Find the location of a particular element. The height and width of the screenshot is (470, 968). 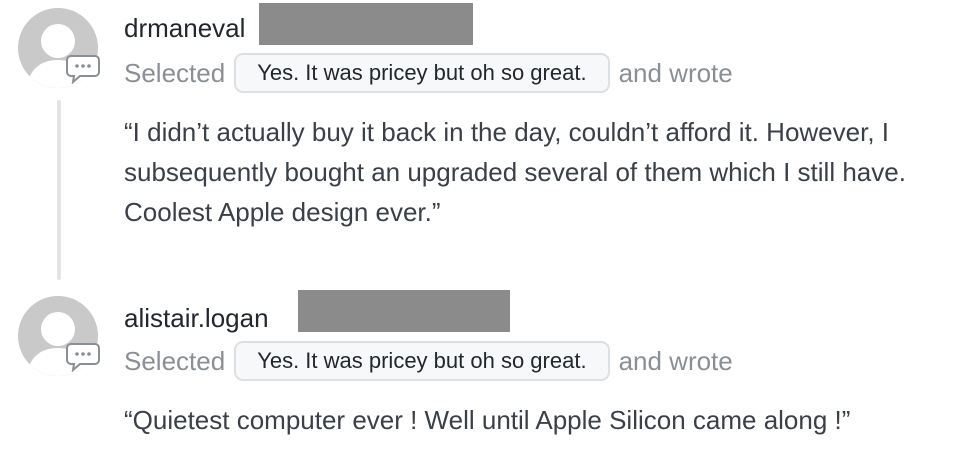

thread-line is located at coordinates (59, 190).